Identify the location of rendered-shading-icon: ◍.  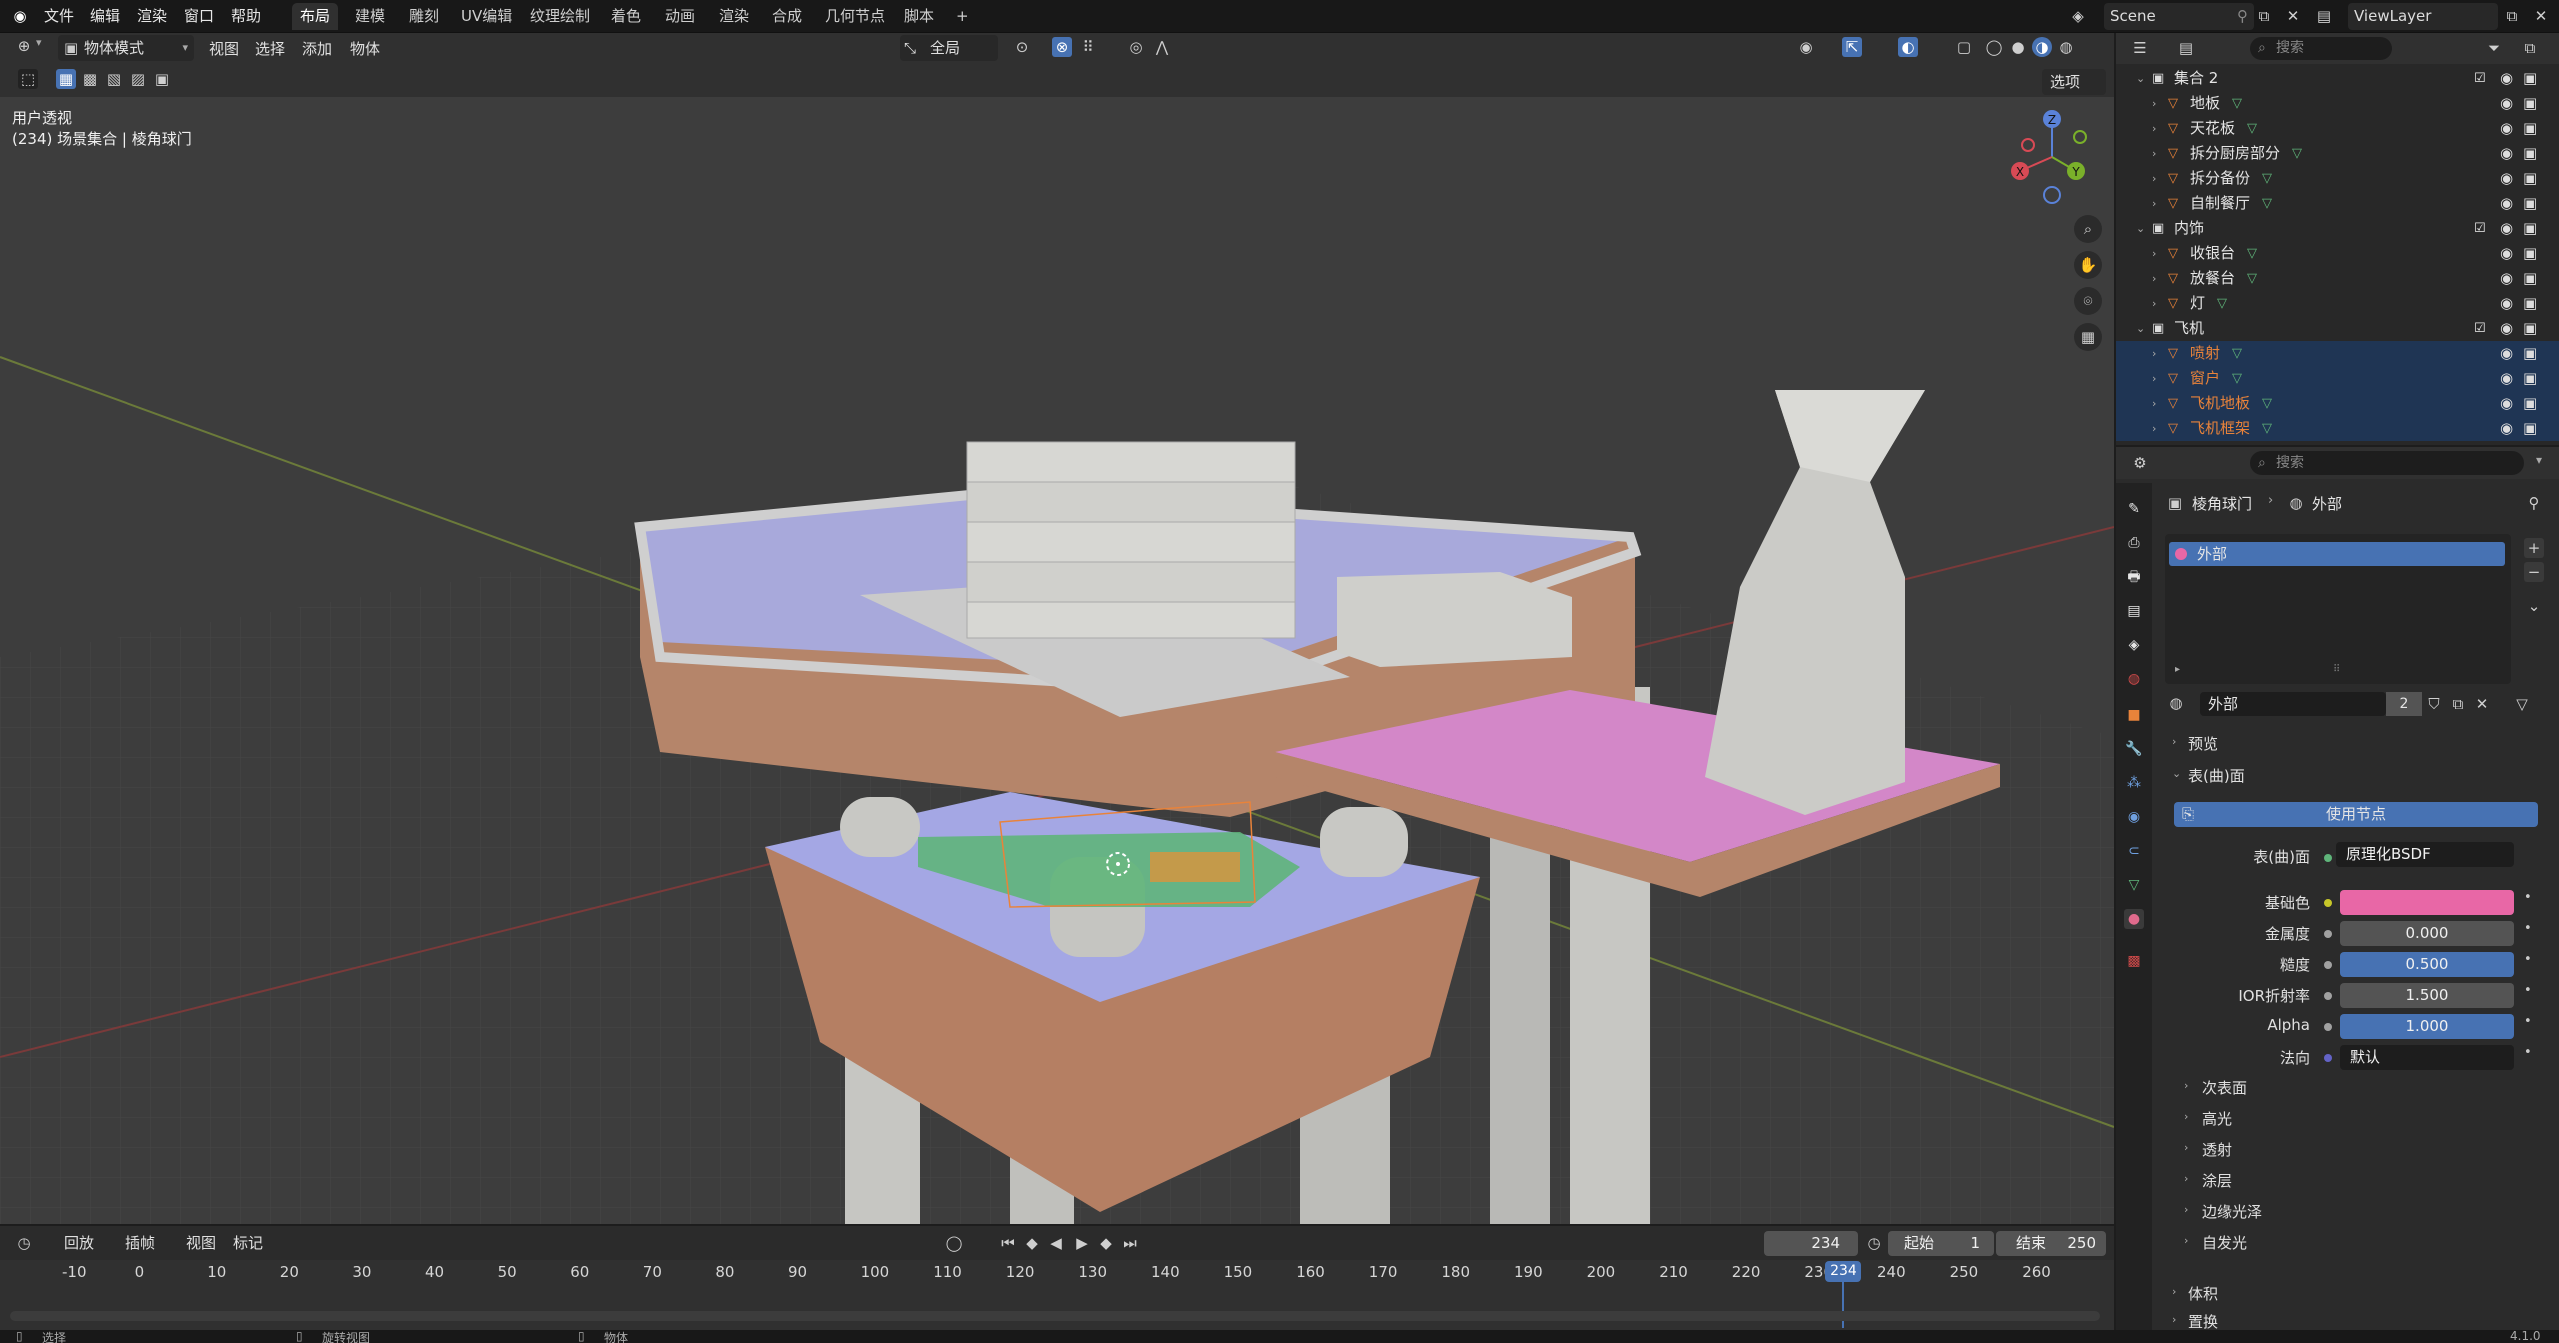
(2066, 47).